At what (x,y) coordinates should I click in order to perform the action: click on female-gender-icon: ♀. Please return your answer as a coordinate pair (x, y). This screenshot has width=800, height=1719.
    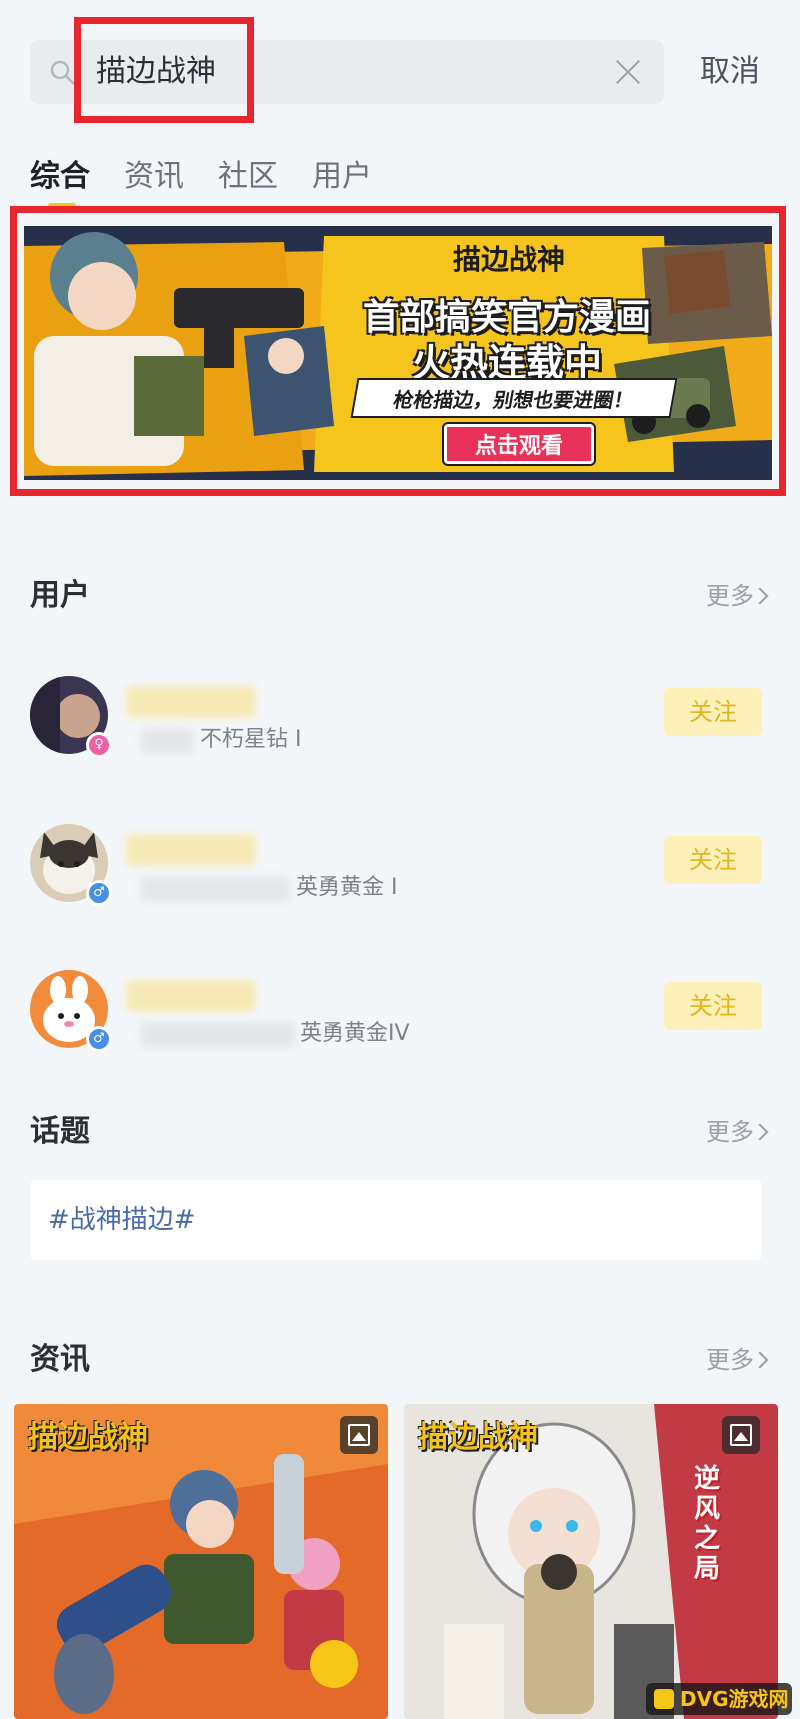
    Looking at the image, I should click on (99, 745).